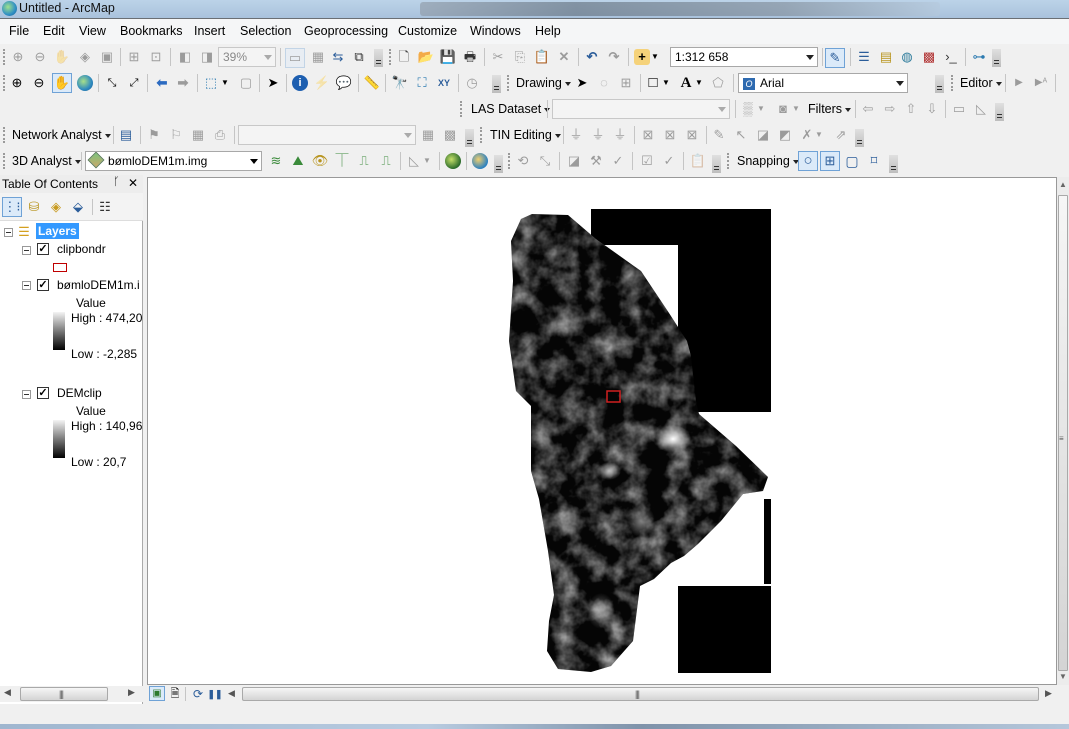 This screenshot has height=729, width=1069. What do you see at coordinates (698, 161) in the screenshot?
I see `clipboard-icon: 📋` at bounding box center [698, 161].